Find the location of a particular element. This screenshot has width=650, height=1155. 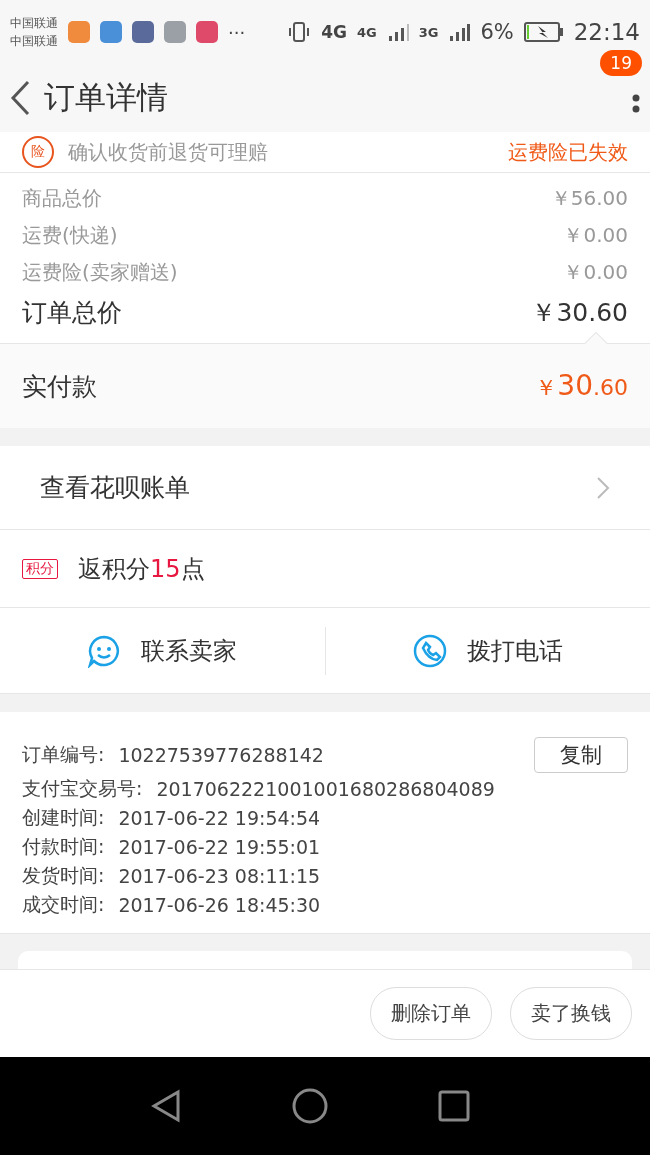

battery-charging-icon is located at coordinates (543, 32).